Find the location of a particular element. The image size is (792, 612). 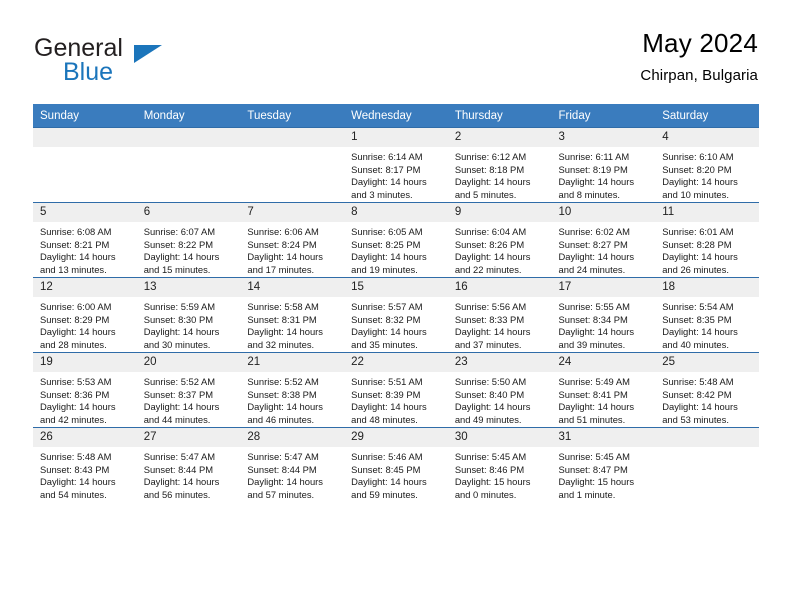

sunset-text: Sunset: 8:36 PM is located at coordinates (75, 394).